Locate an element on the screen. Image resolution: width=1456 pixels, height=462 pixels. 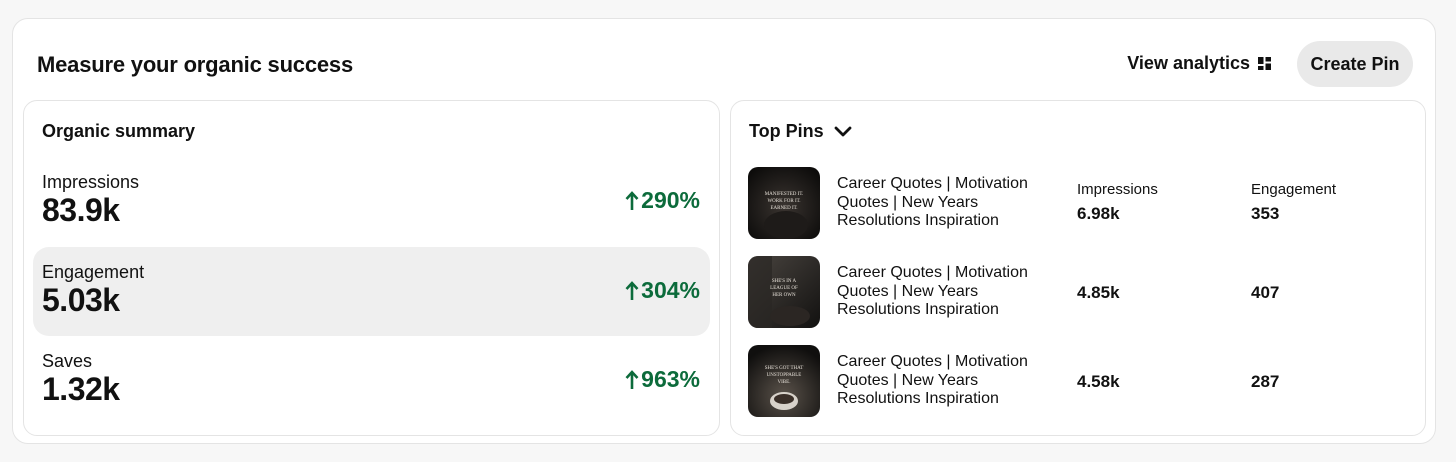
top-pins-title: Top Pins is located at coordinates (786, 131).